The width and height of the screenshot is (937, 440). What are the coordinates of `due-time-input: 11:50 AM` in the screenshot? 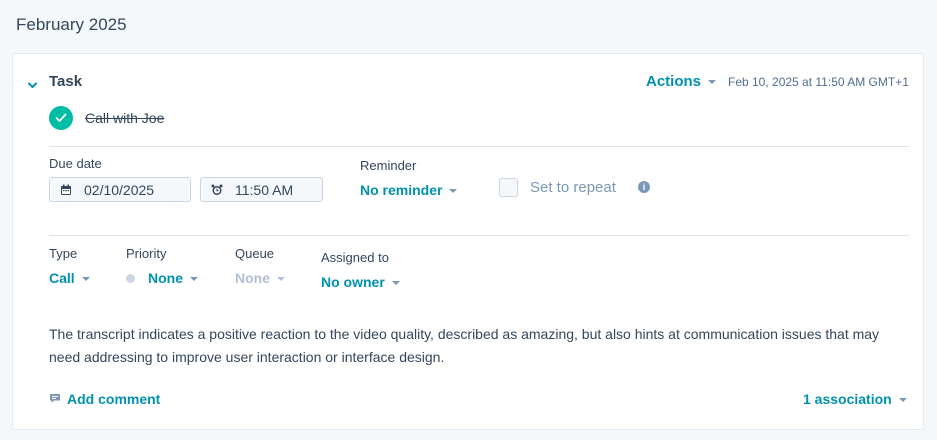 It's located at (261, 189).